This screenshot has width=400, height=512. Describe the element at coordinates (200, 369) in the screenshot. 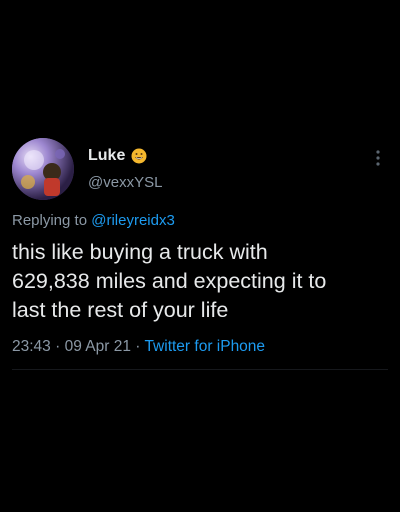

I see `divider` at that location.